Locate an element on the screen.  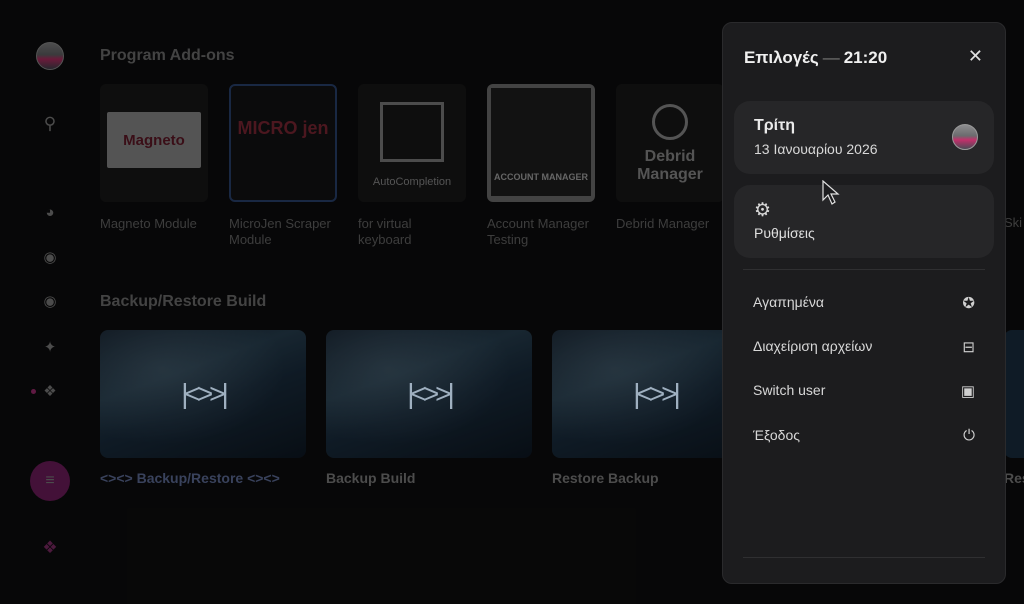
file-manager-icon: ⊟ is located at coordinates (968, 347).